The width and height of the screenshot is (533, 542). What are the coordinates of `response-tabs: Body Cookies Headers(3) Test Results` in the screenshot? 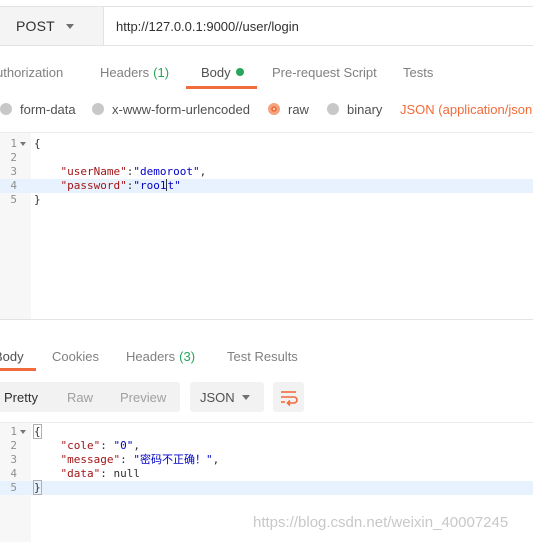 It's located at (266, 355).